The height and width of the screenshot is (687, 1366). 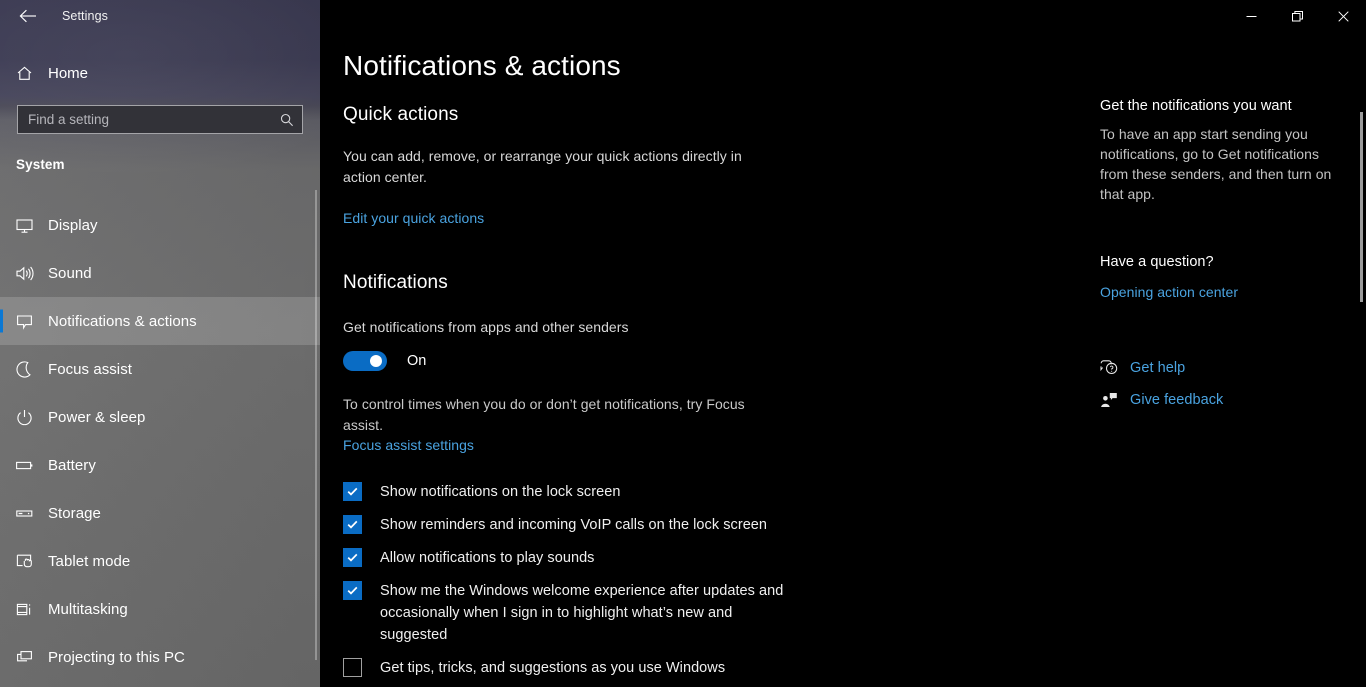 What do you see at coordinates (24, 657) in the screenshot?
I see `projecting-icon` at bounding box center [24, 657].